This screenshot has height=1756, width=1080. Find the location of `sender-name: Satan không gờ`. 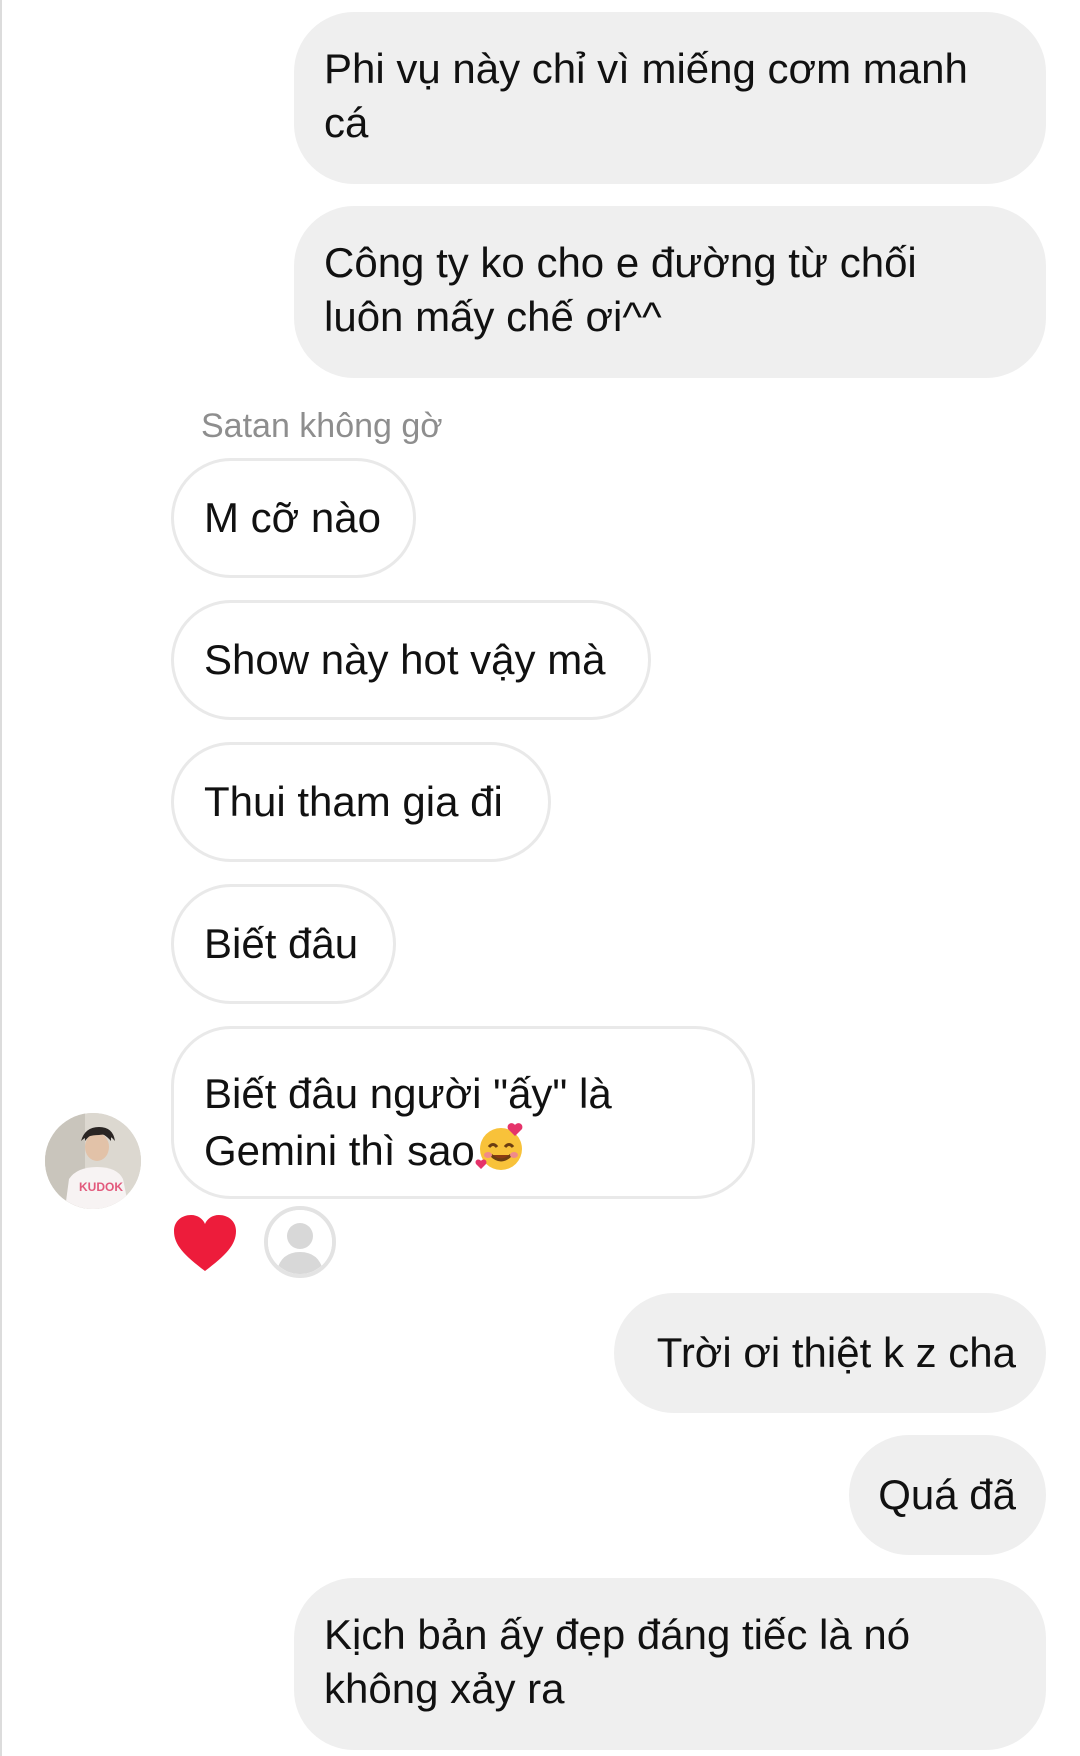

sender-name: Satan không gờ is located at coordinates (322, 426).